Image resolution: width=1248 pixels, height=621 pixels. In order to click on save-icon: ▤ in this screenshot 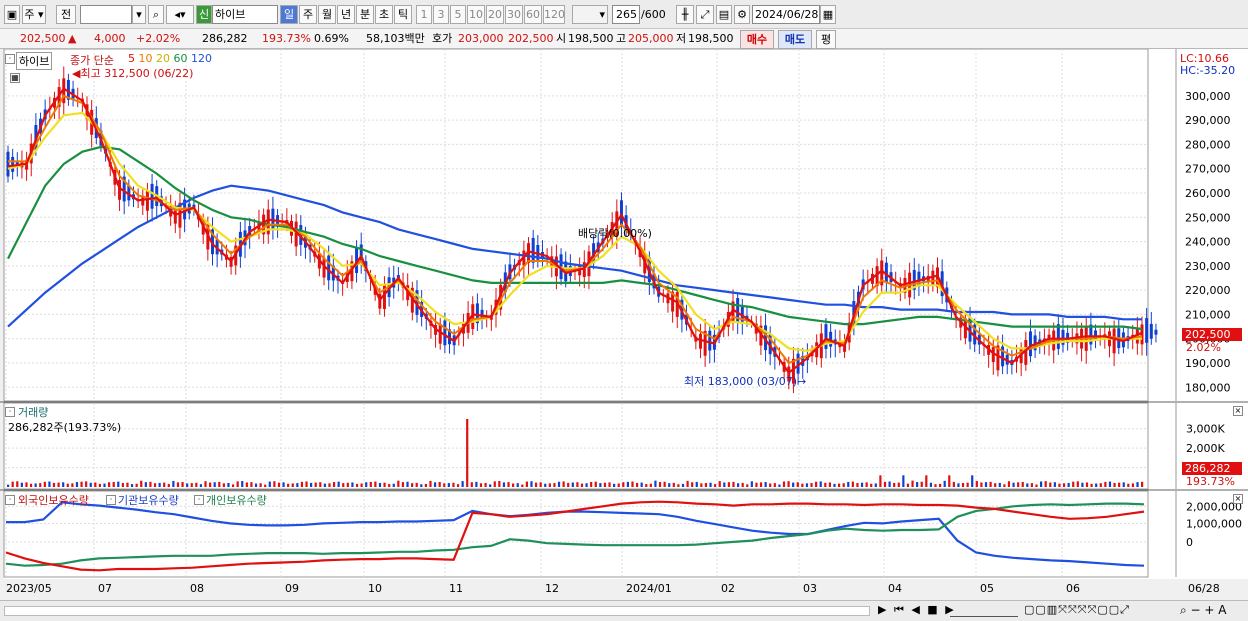, I will do `click(724, 14)`.